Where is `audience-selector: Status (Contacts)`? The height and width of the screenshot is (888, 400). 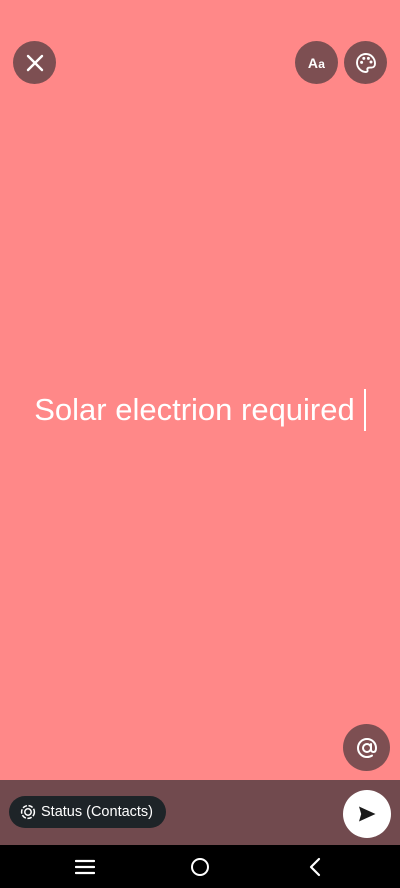 audience-selector: Status (Contacts) is located at coordinates (88, 812).